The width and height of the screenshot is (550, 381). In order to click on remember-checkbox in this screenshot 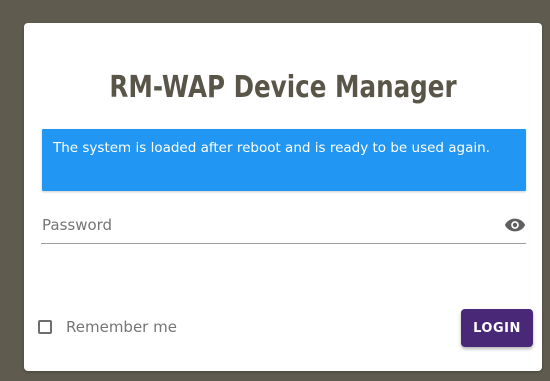, I will do `click(45, 327)`.